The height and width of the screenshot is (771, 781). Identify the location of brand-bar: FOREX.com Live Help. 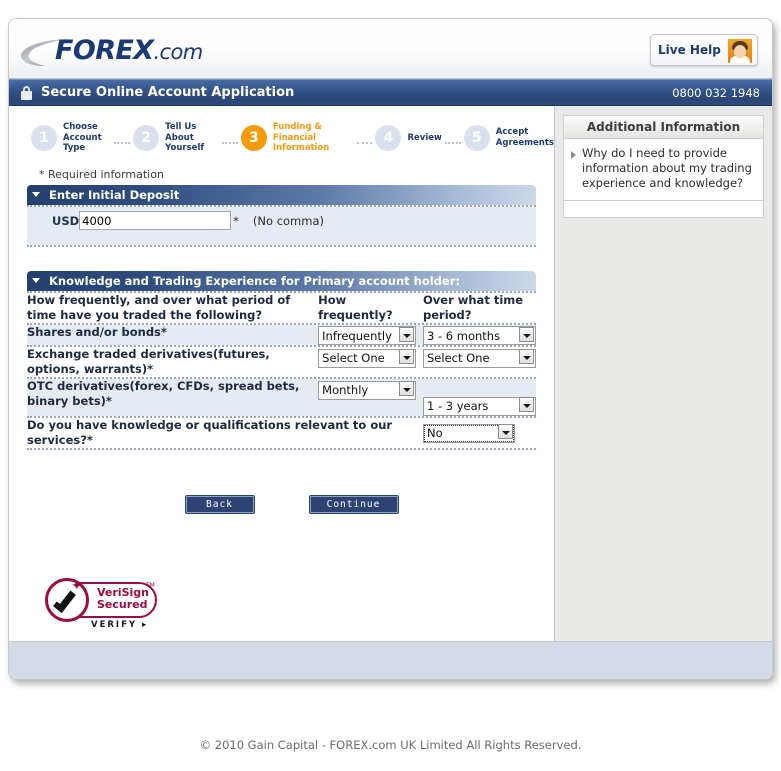
(390, 49).